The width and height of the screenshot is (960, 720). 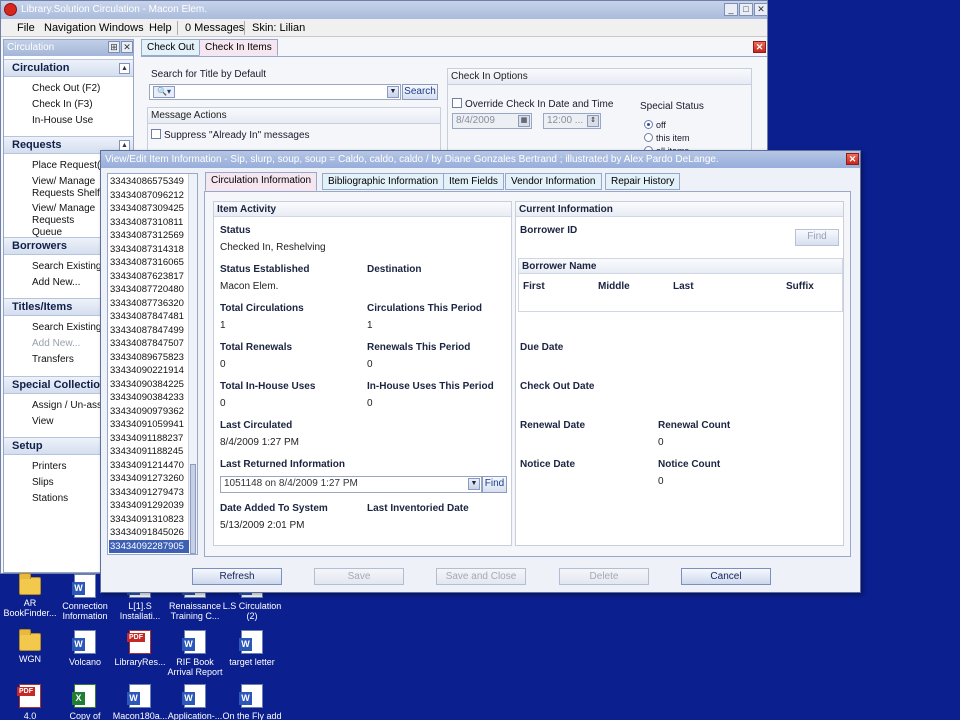 I want to click on radio-icon, so click(x=648, y=137).